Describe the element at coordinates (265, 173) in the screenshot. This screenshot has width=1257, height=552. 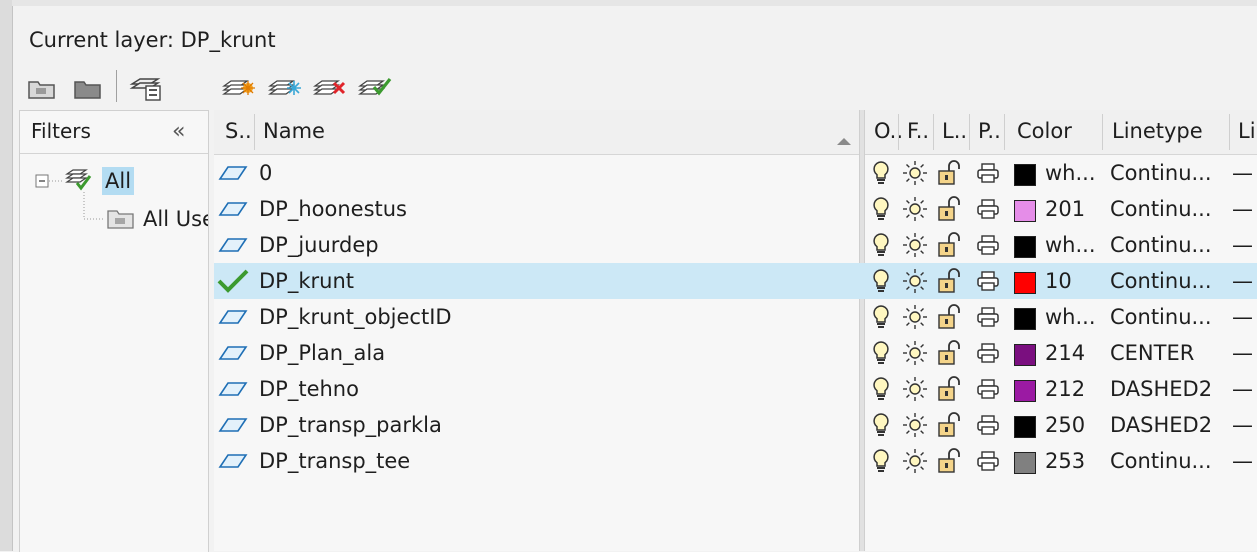
I see `layer-name: 0` at that location.